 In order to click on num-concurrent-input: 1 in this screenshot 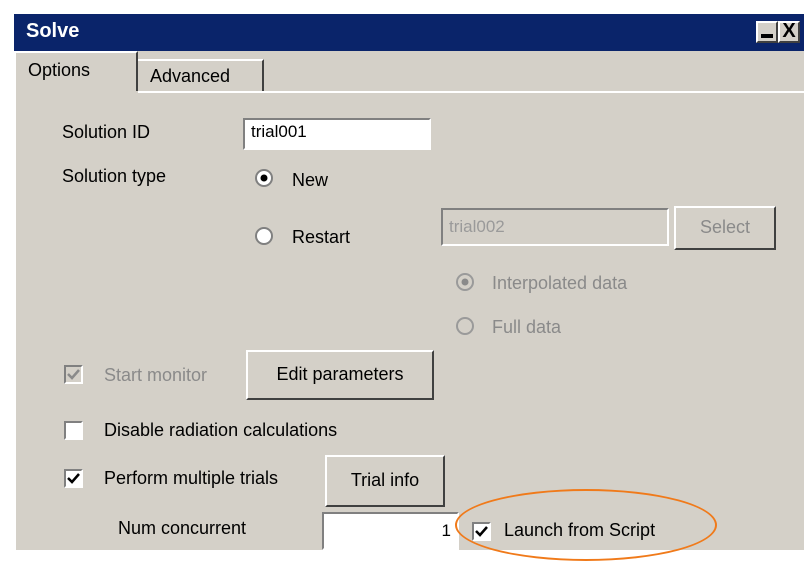, I will do `click(390, 531)`.